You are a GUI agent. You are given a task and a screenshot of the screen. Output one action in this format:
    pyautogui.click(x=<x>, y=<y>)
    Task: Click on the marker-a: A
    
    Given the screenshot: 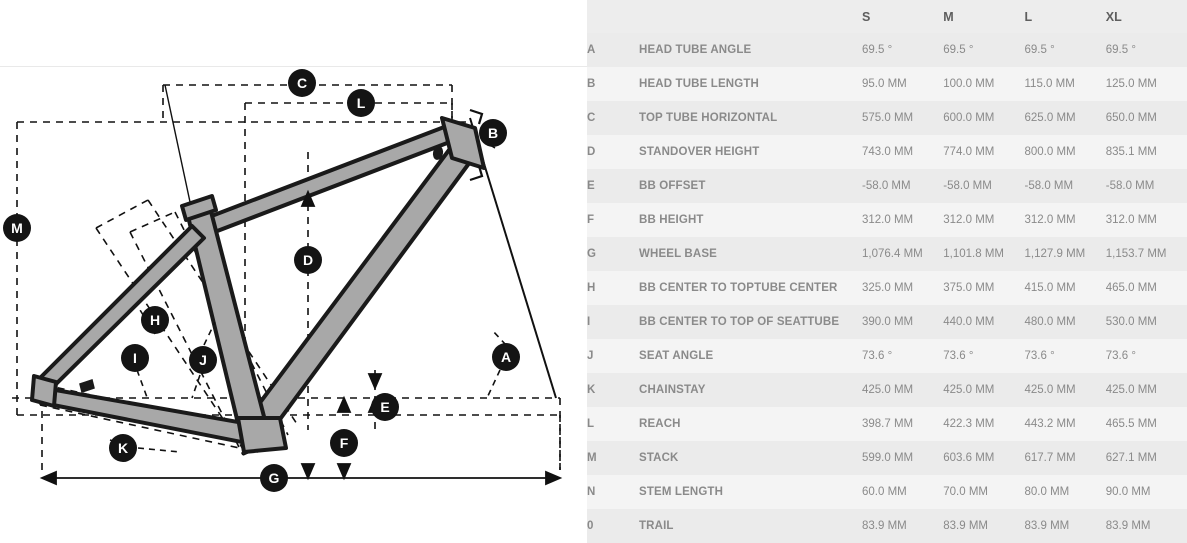 What is the action you would take?
    pyautogui.click(x=506, y=357)
    